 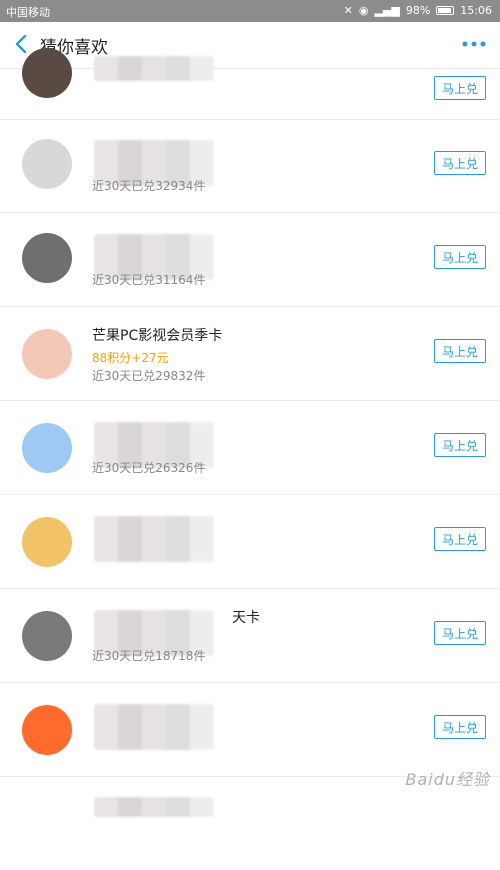 What do you see at coordinates (130, 358) in the screenshot?
I see `product-price: 88积分+27元` at bounding box center [130, 358].